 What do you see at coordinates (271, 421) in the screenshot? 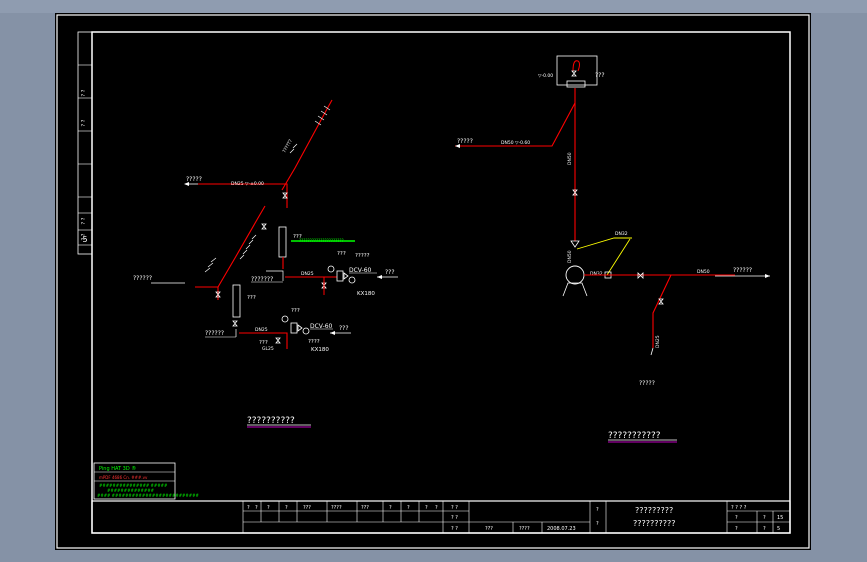
I see `left-drawing-title: ??????????` at bounding box center [271, 421].